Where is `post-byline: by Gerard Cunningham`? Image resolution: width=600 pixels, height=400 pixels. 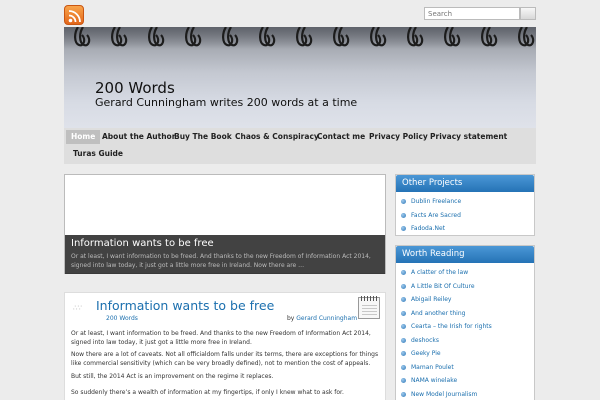 post-byline: by Gerard Cunningham is located at coordinates (322, 318).